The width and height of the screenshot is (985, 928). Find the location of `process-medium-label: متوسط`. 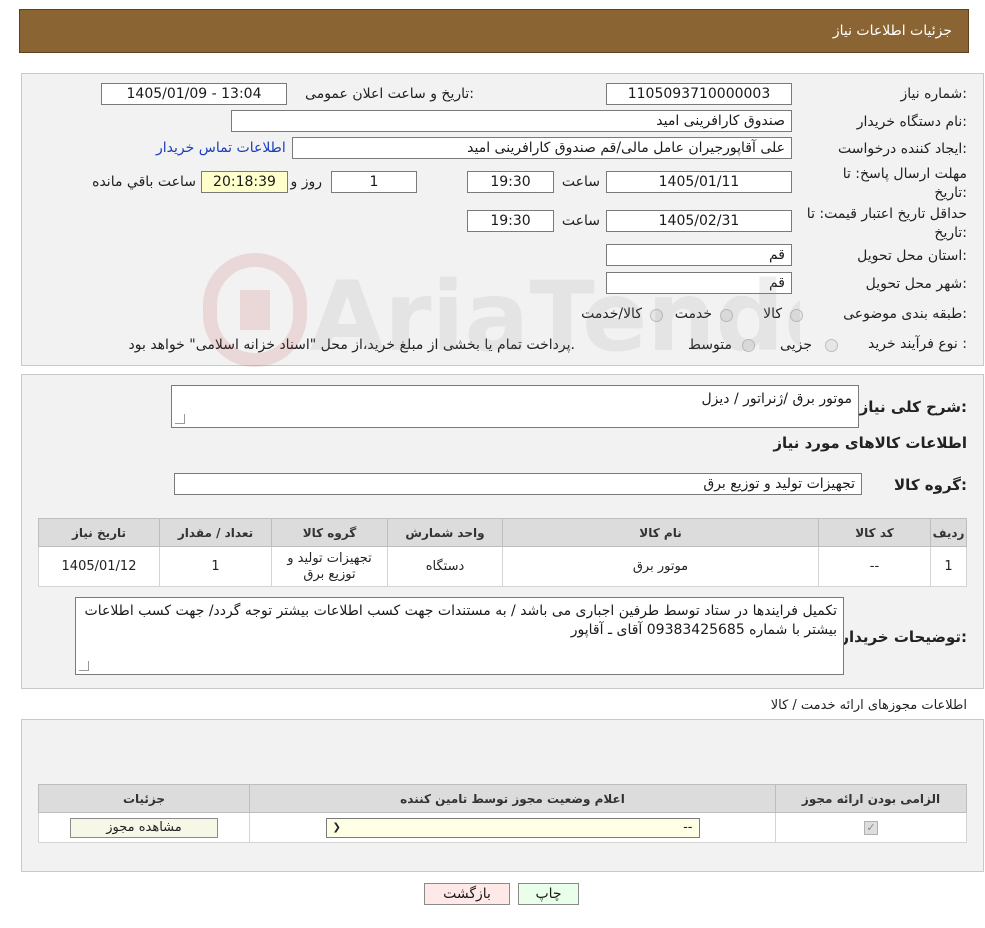

process-medium-label: متوسط is located at coordinates (710, 345).